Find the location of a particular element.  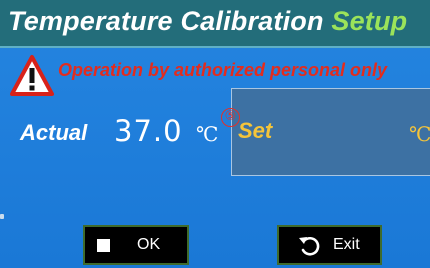

title-accent: Setup is located at coordinates (369, 21).